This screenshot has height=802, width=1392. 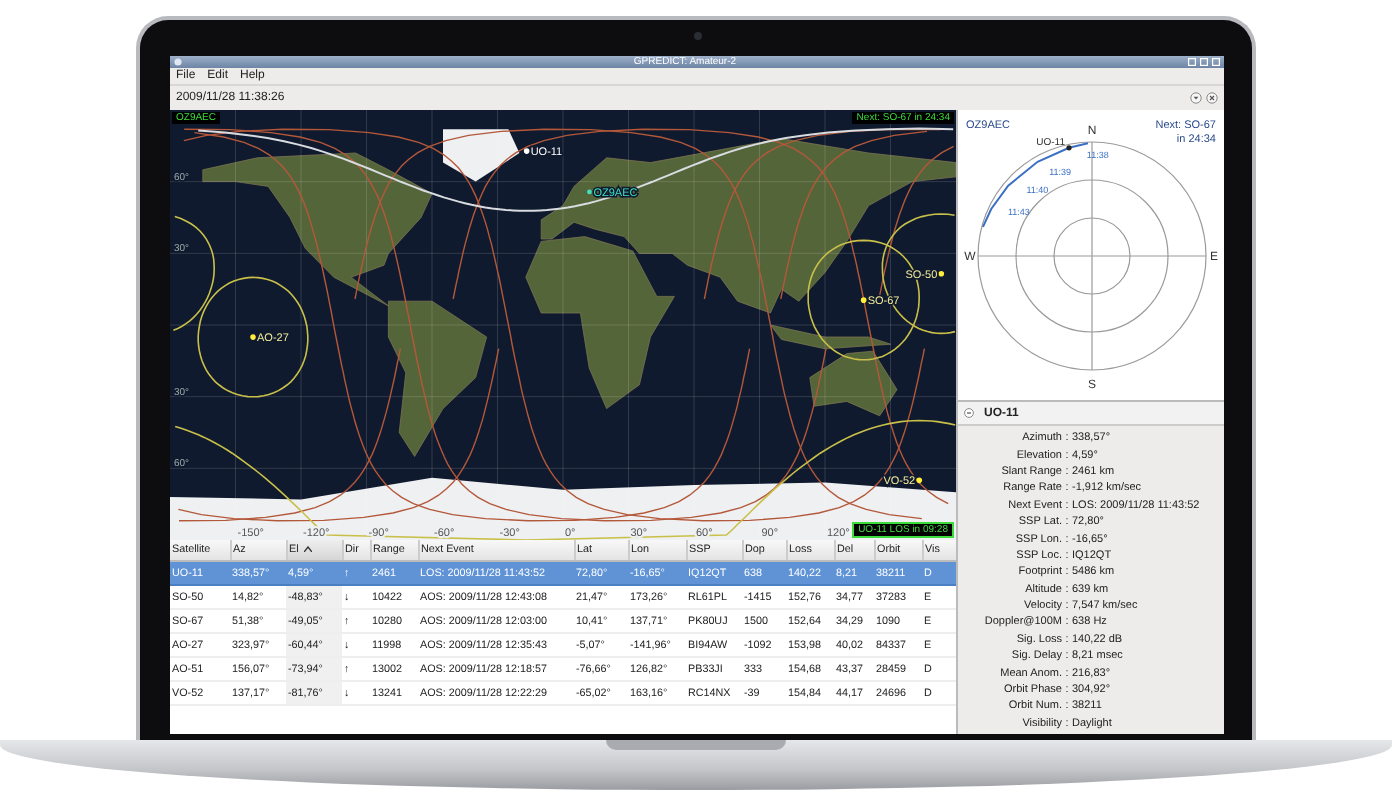 What do you see at coordinates (178, 62) in the screenshot?
I see `app-icon` at bounding box center [178, 62].